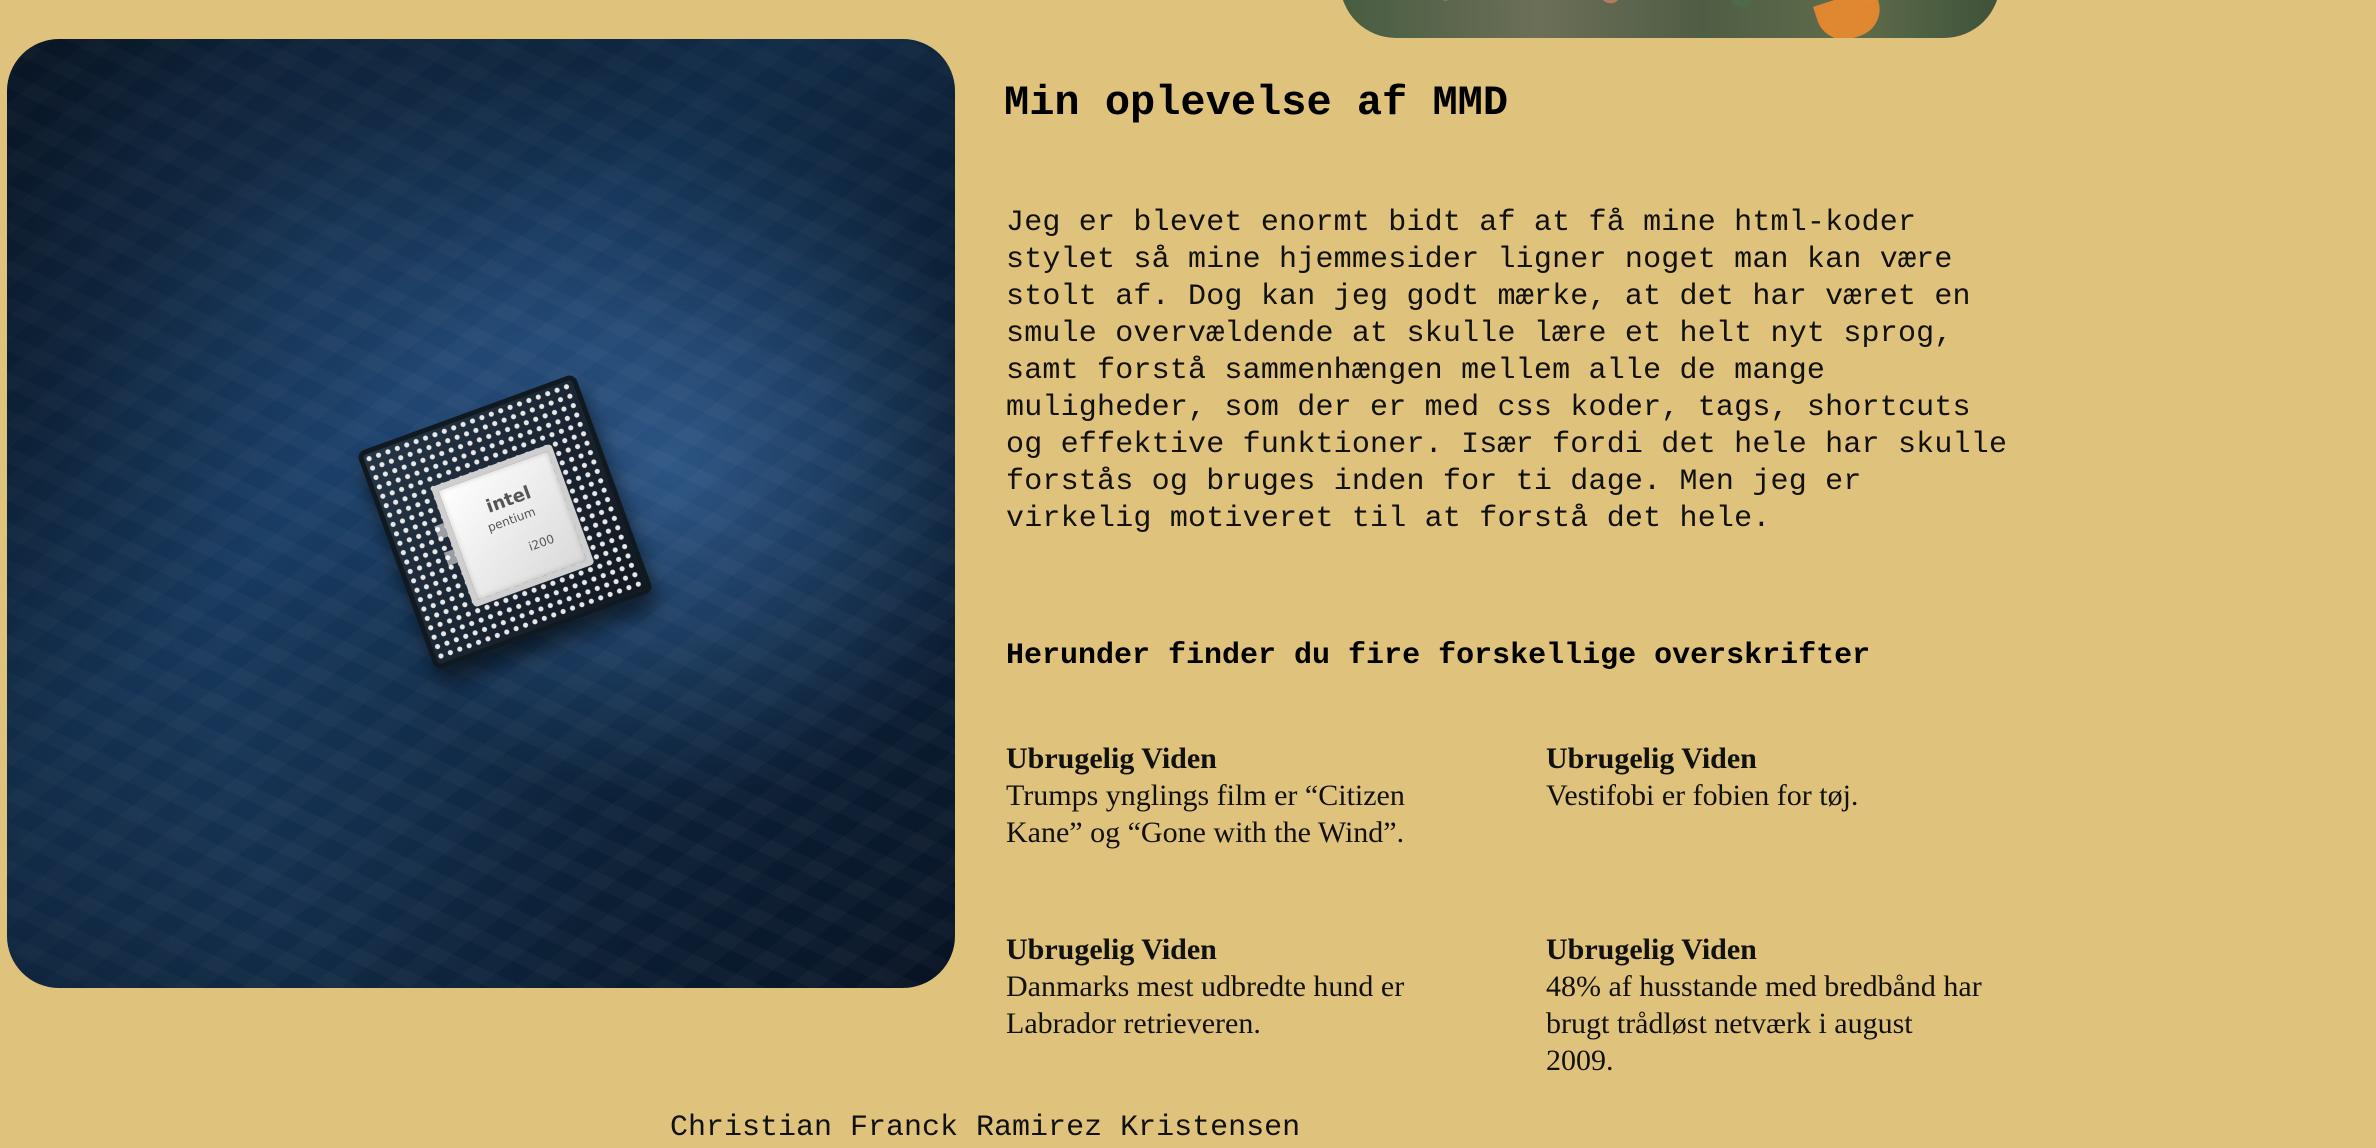 The image size is (2376, 1148). Describe the element at coordinates (1256, 103) in the screenshot. I see `page-title: Min oplevelse af MMD` at that location.